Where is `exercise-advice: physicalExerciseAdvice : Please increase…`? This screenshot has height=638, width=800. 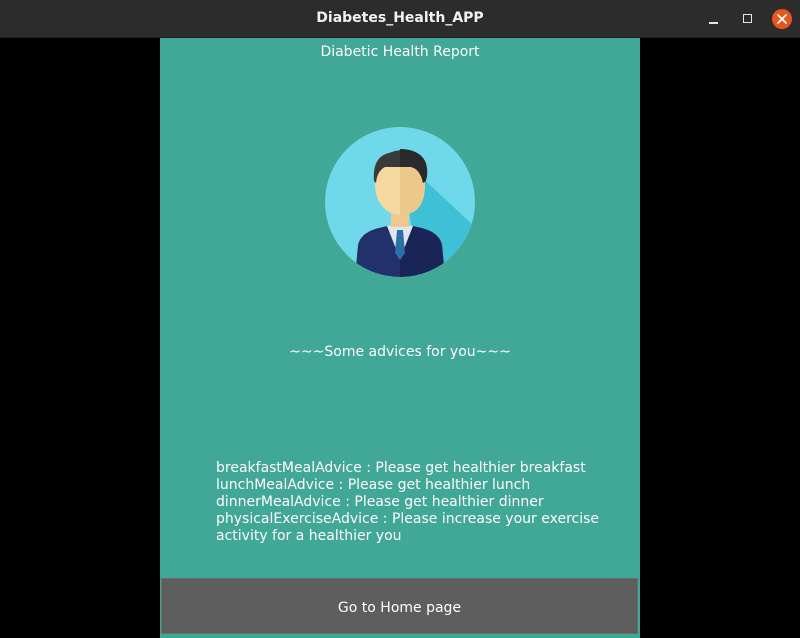 exercise-advice: physicalExerciseAdvice : Please increase… is located at coordinates (408, 527).